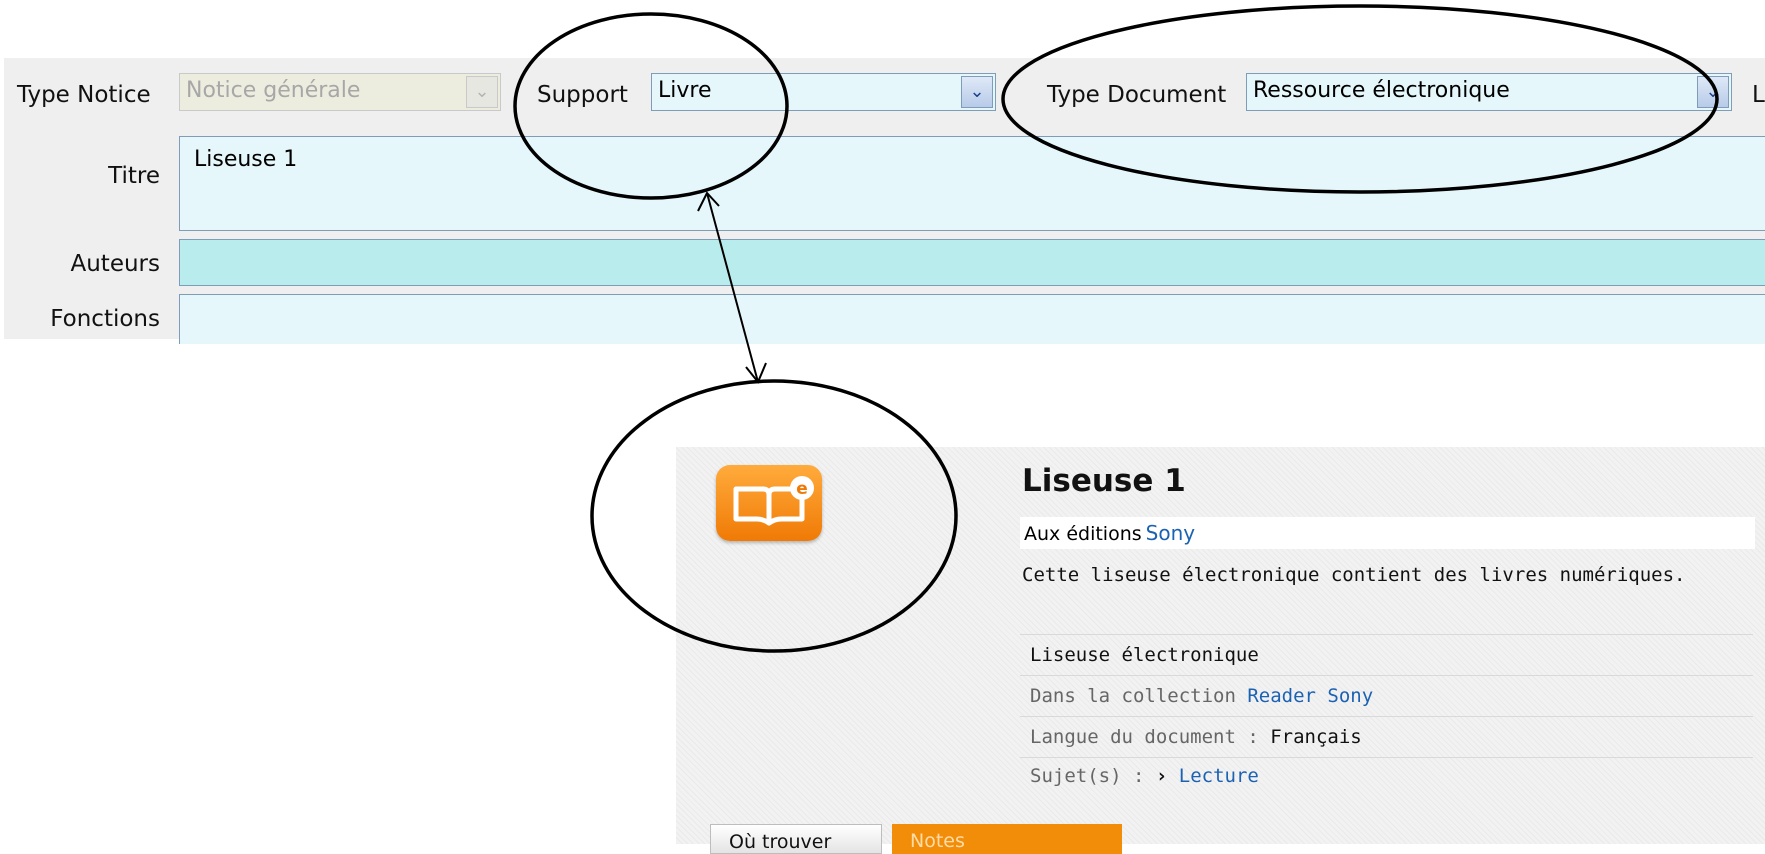  Describe the element at coordinates (651, 106) in the screenshot. I see `support-highlight-ellipse` at that location.